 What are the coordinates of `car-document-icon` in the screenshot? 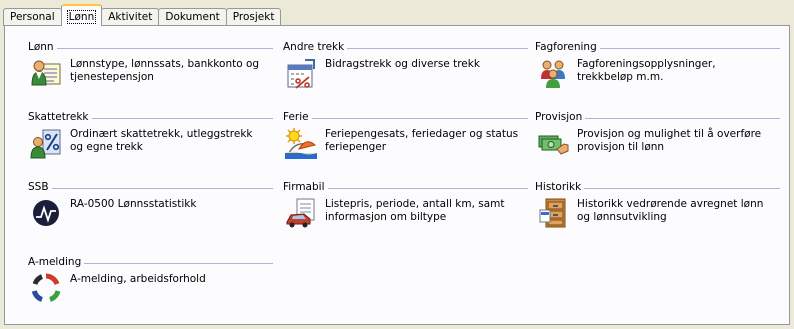 It's located at (300, 213).